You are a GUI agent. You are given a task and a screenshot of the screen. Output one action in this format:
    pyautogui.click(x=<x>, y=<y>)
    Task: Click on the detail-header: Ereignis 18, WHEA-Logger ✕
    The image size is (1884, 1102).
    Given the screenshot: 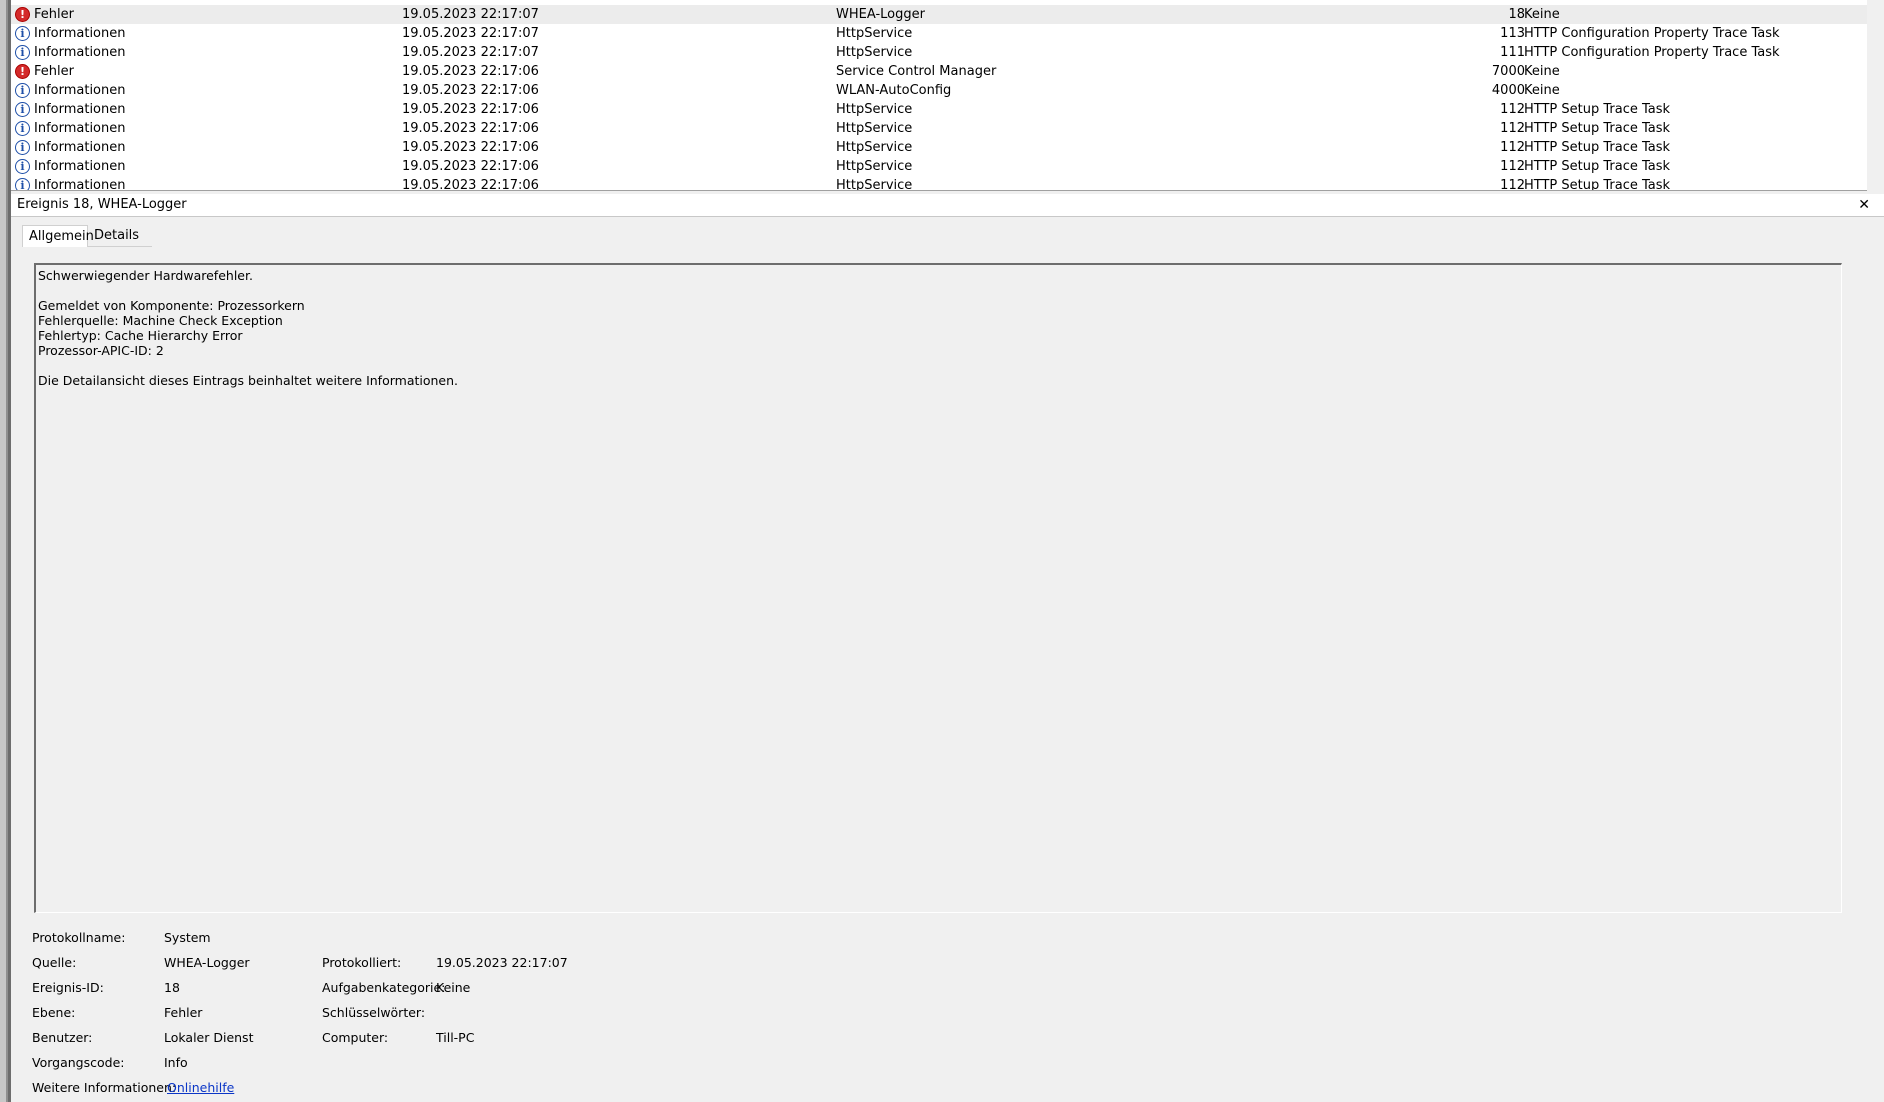 What is the action you would take?
    pyautogui.click(x=947, y=205)
    